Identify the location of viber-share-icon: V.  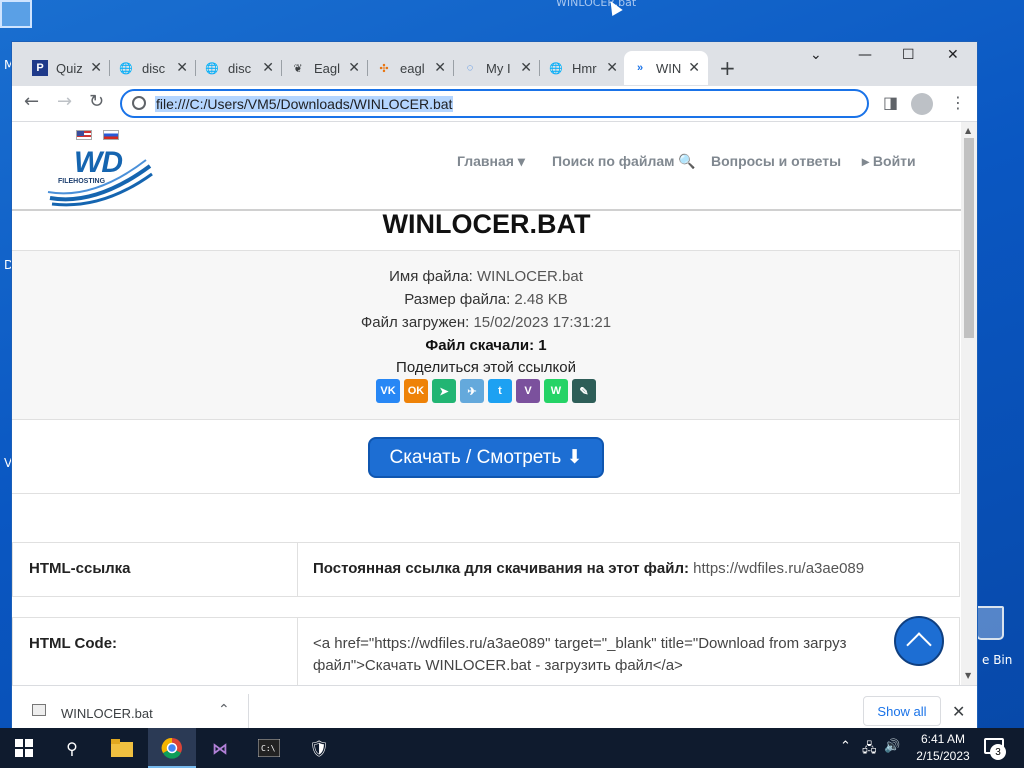
(528, 391).